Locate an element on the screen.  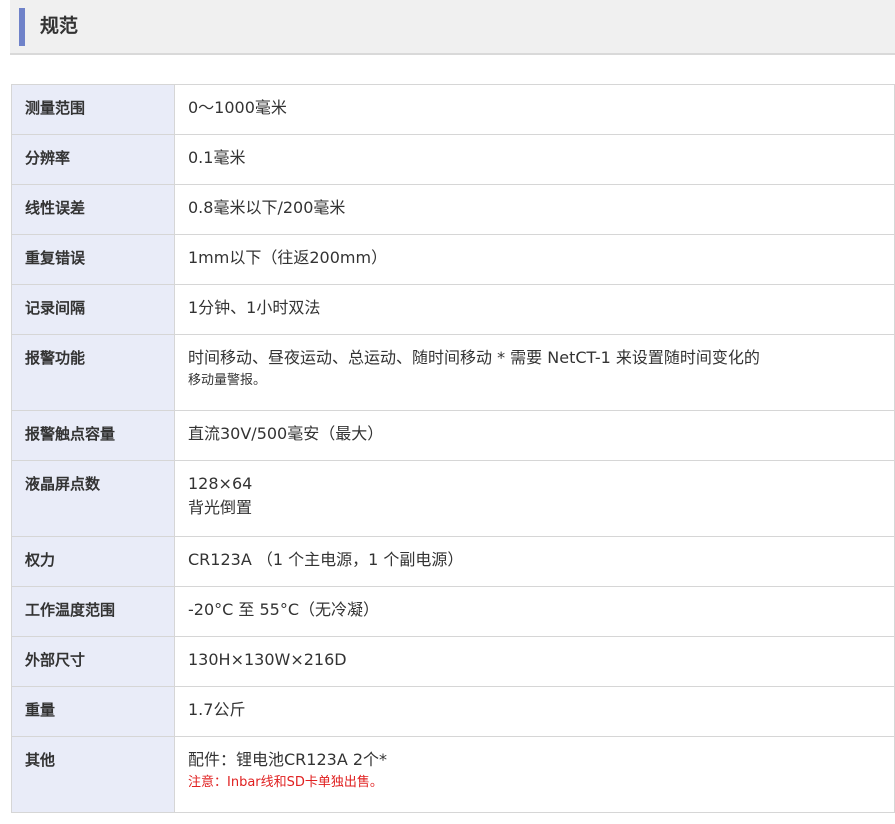
row-value: 1分钟、1小时双法 is located at coordinates (534, 309).